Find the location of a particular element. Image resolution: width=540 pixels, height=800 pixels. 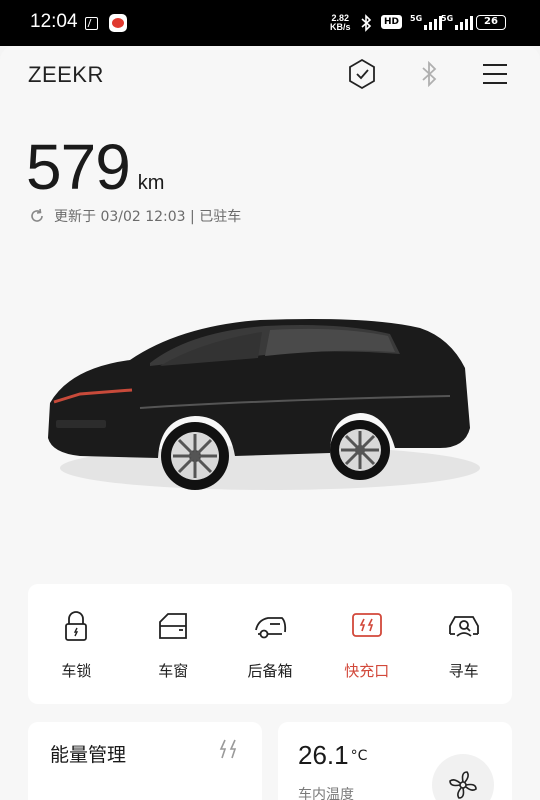

sim1-network-type: 5G is located at coordinates (416, 18).